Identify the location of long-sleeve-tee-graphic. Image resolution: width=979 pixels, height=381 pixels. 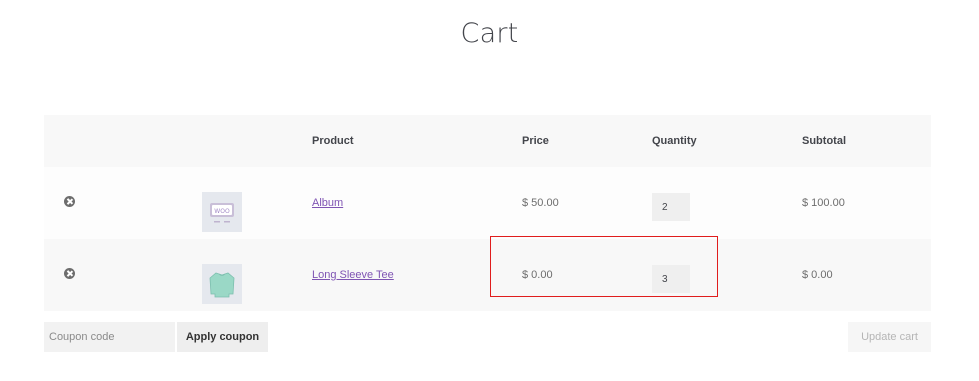
(222, 284).